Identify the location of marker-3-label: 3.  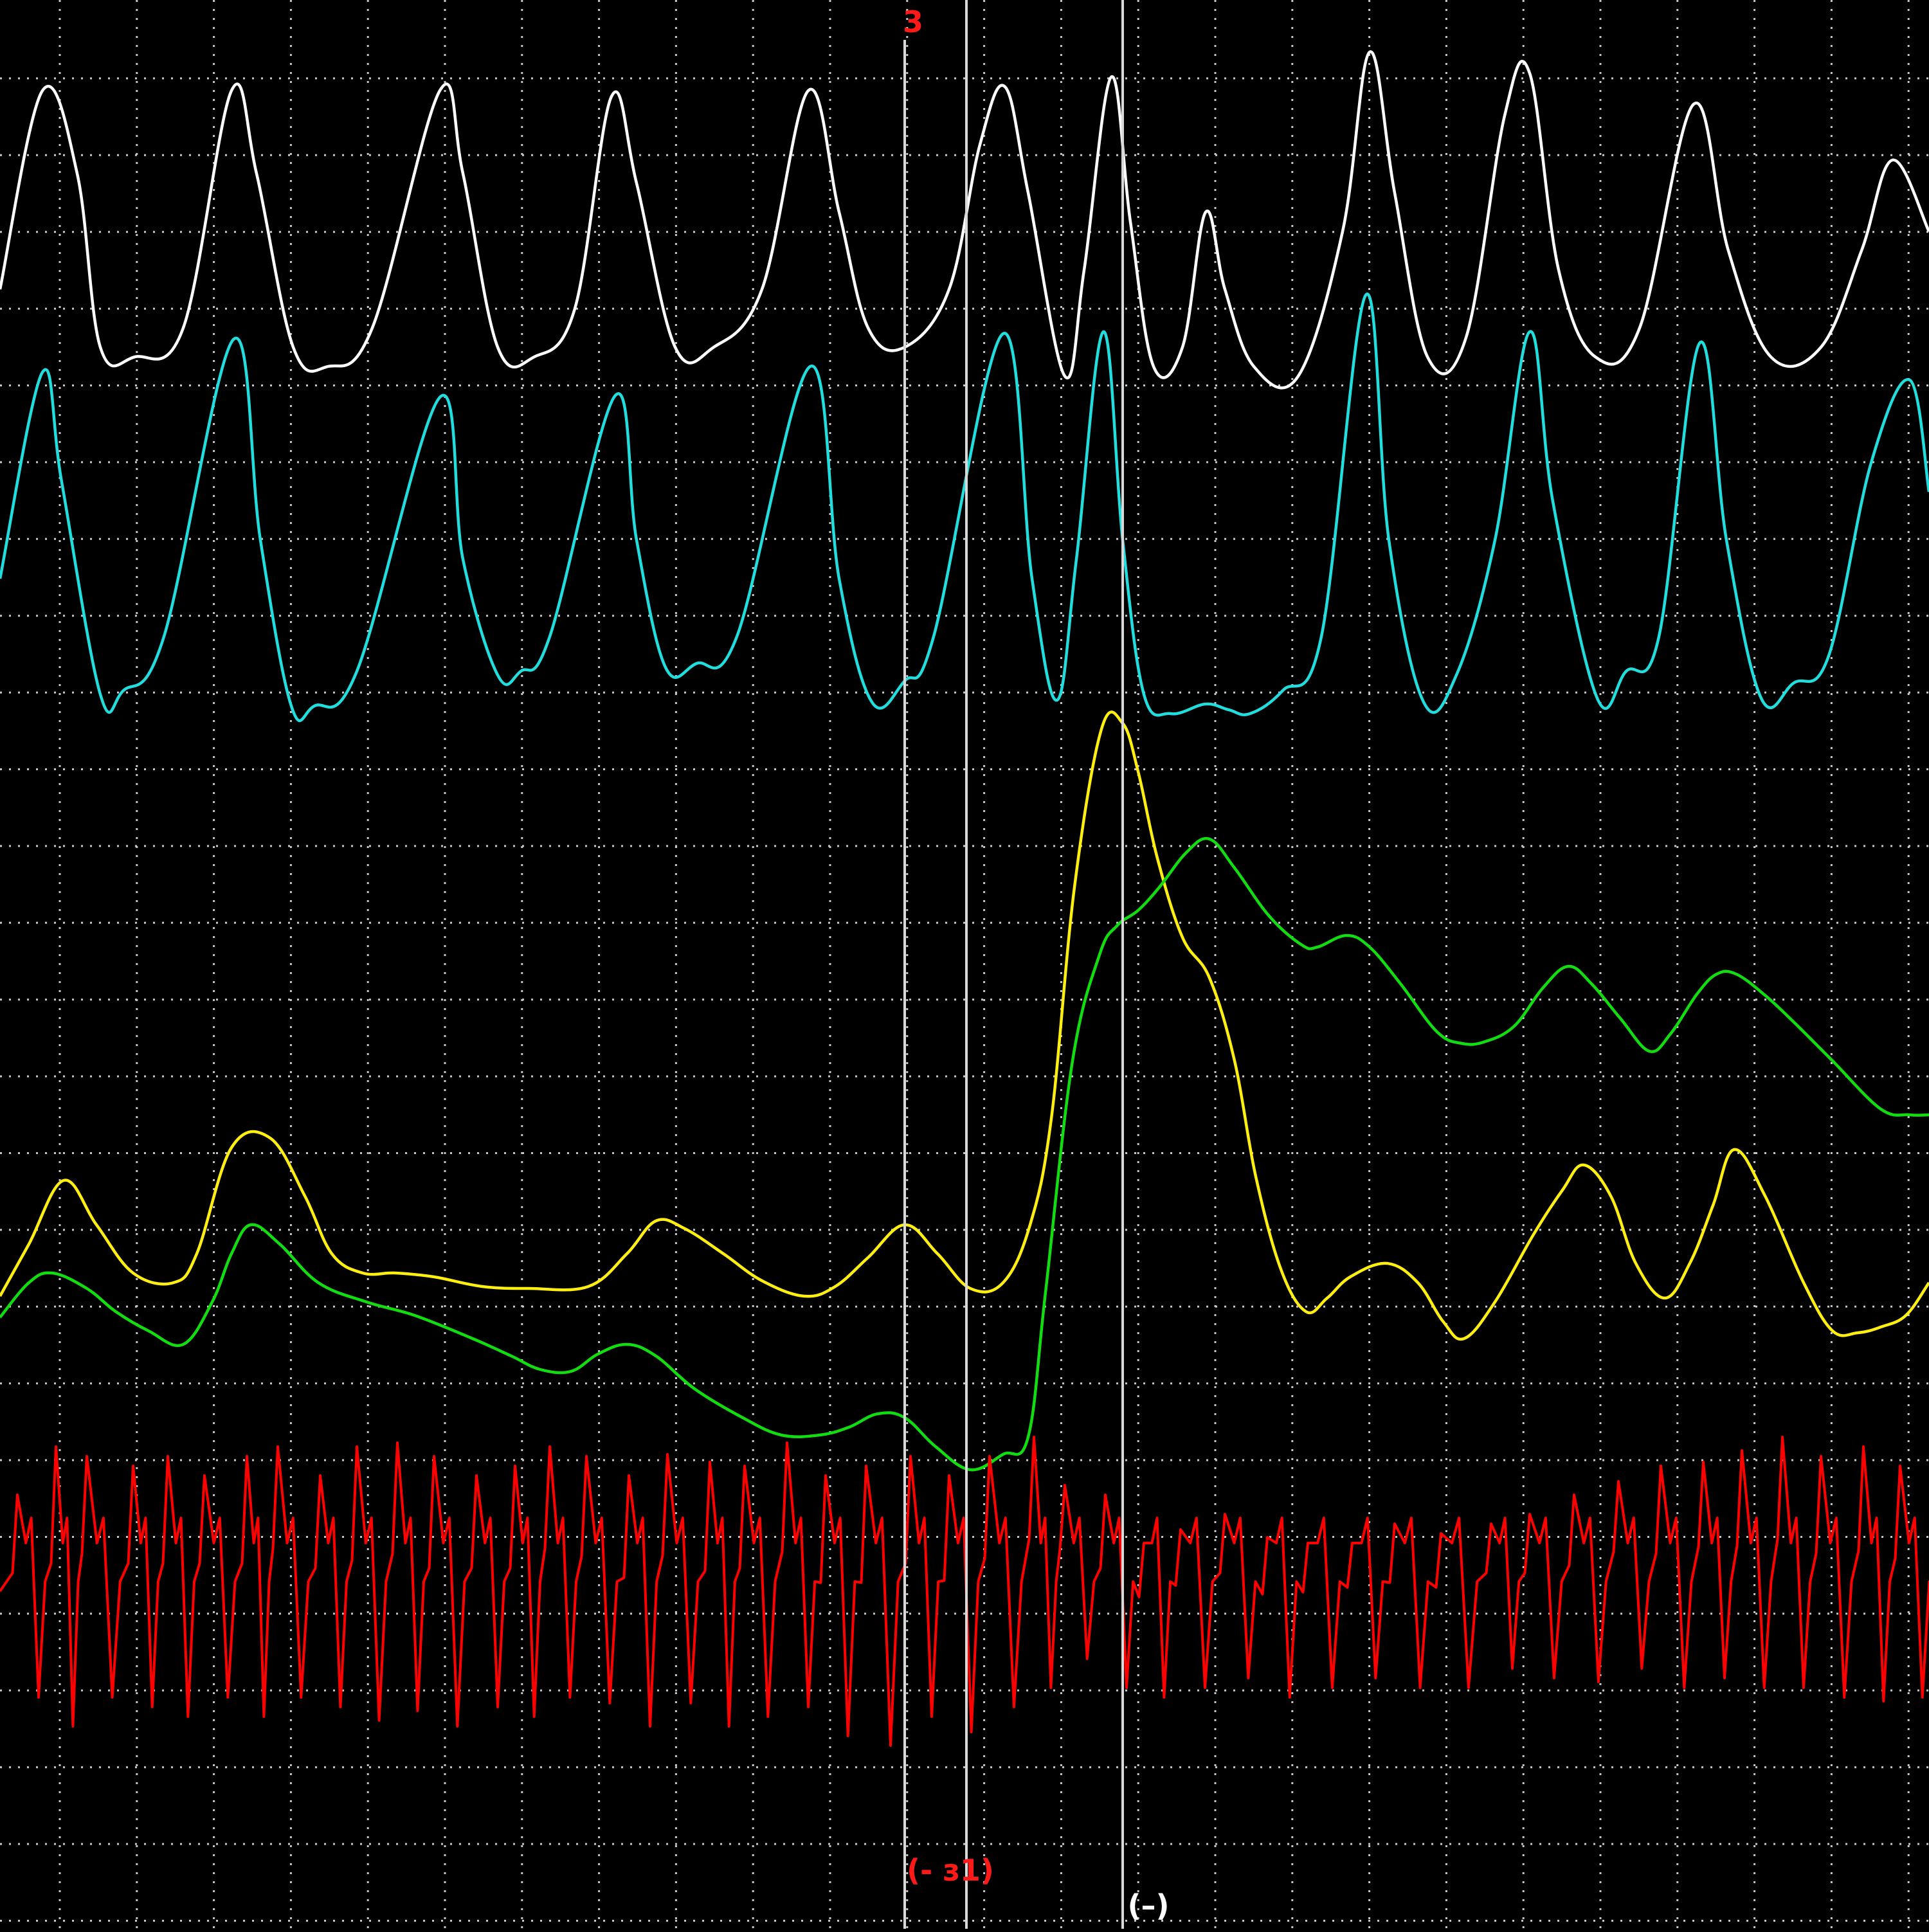
(913, 22).